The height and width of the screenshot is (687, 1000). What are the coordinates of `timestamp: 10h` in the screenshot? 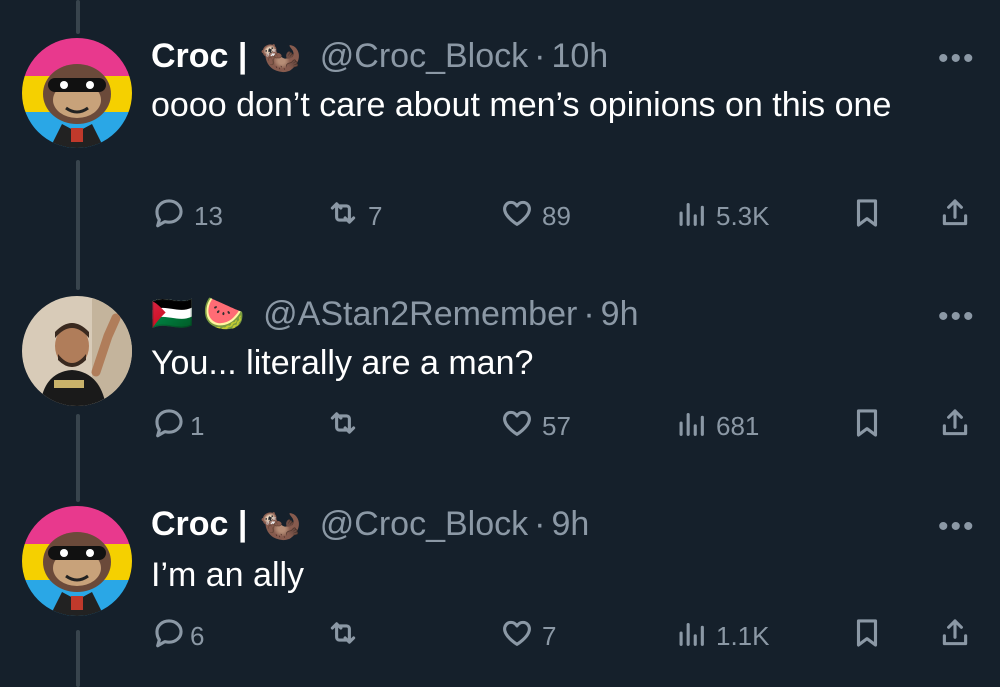 It's located at (579, 56).